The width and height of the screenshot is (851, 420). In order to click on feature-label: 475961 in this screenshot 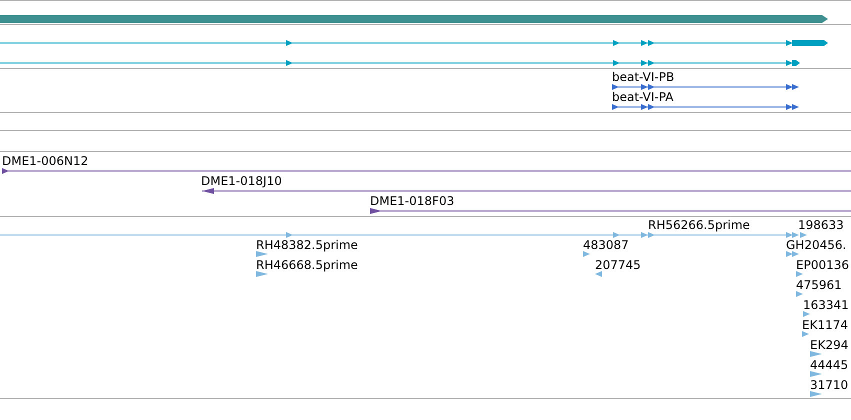, I will do `click(819, 285)`.